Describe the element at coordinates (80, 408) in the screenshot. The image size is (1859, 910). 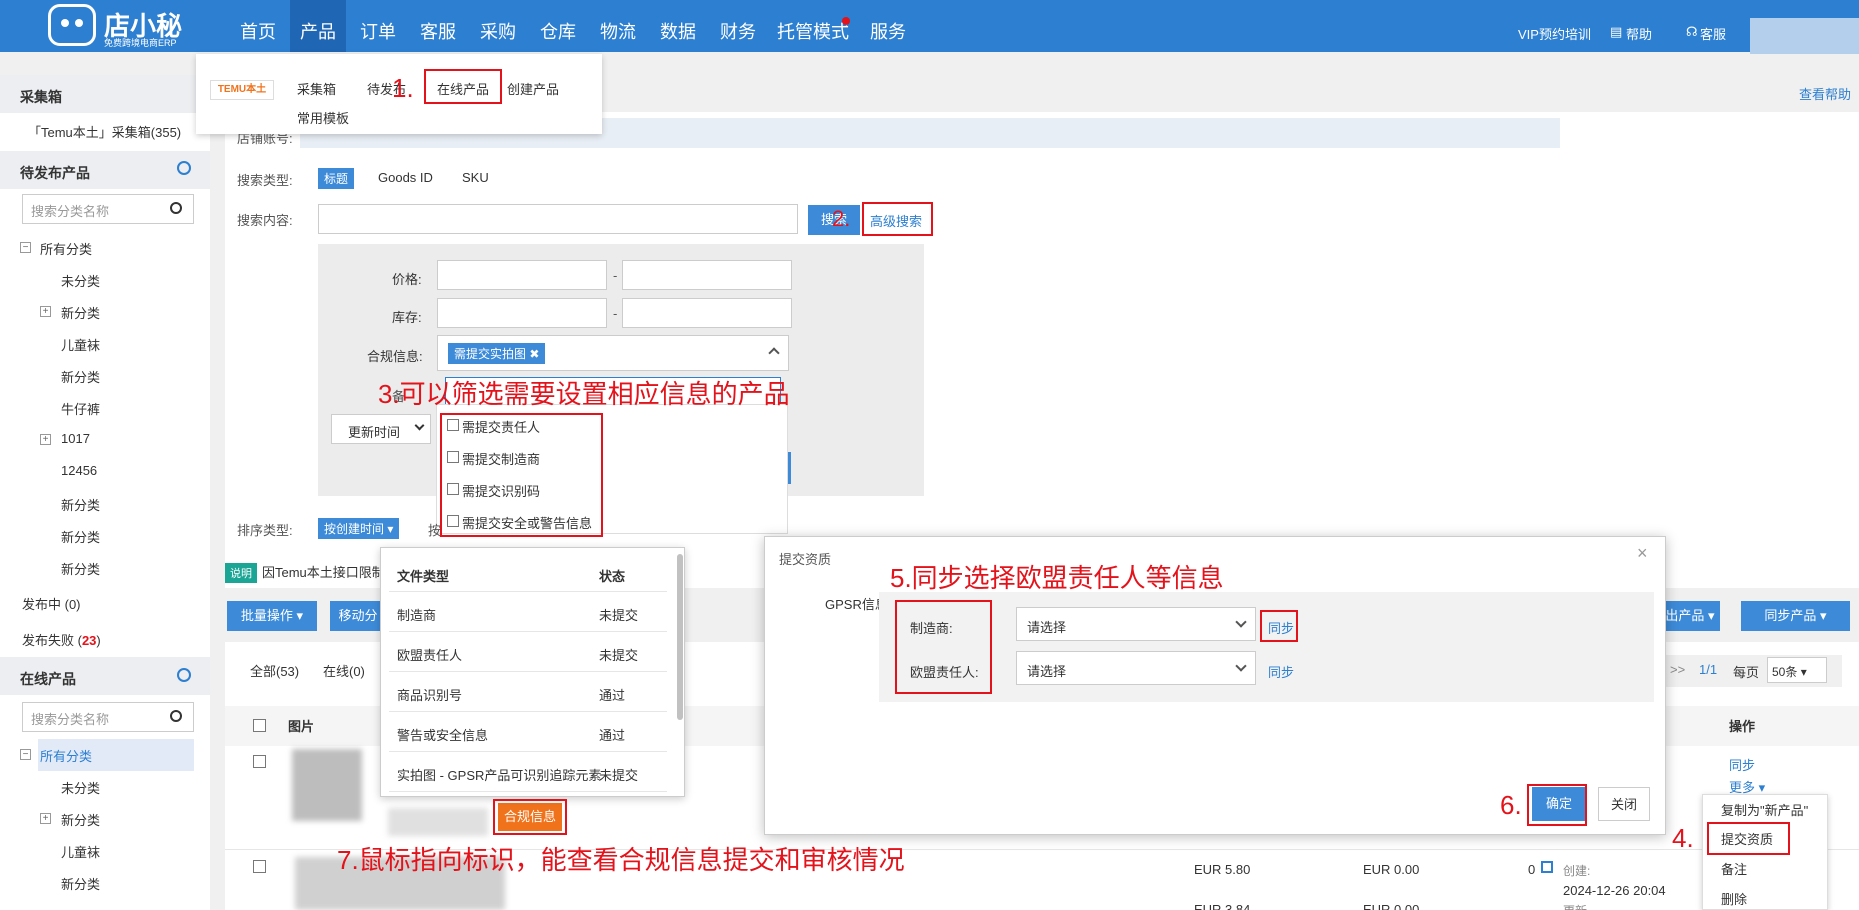
I see `tree-item: 牛仔裤` at that location.